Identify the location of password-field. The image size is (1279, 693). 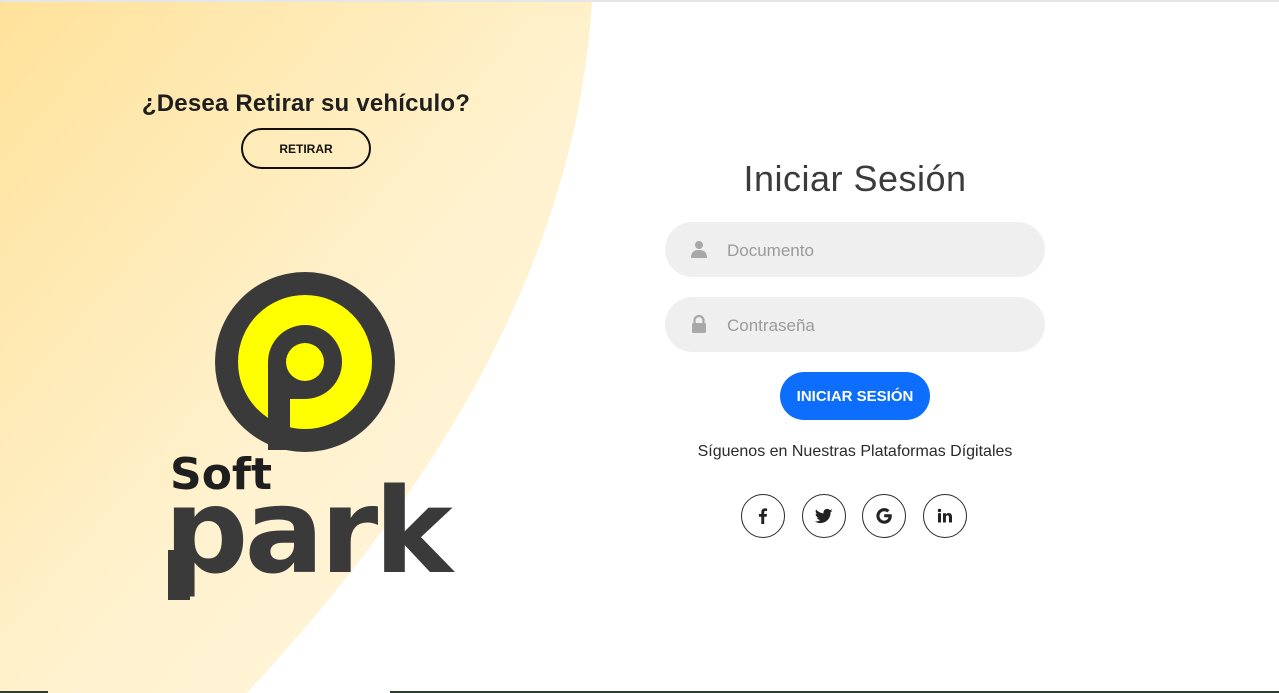
(855, 325).